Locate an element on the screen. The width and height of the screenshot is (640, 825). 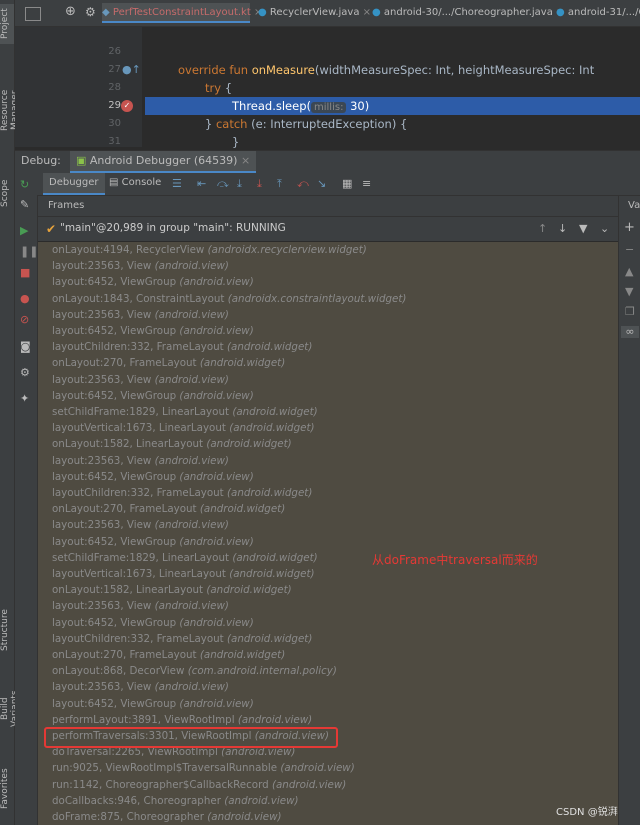
tab-recyclerview: ● RecyclerView.java × is located at coordinates (314, 13).